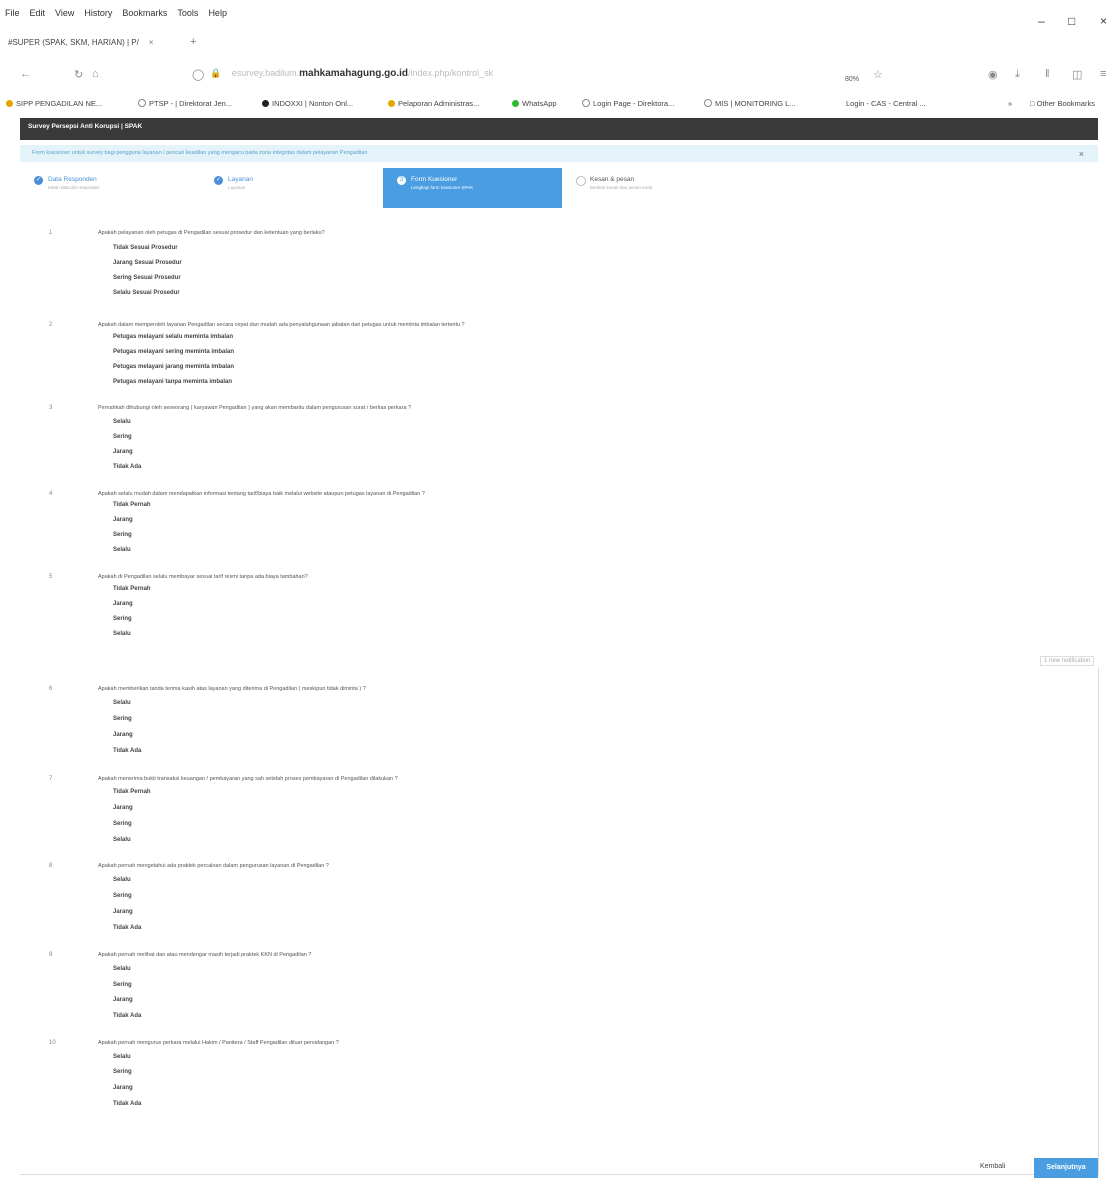  What do you see at coordinates (151, 42) in the screenshot?
I see `close-tab-icon: ×` at bounding box center [151, 42].